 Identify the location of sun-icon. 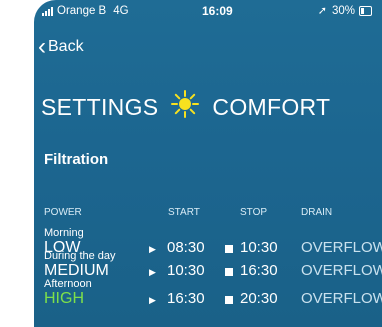
(185, 107).